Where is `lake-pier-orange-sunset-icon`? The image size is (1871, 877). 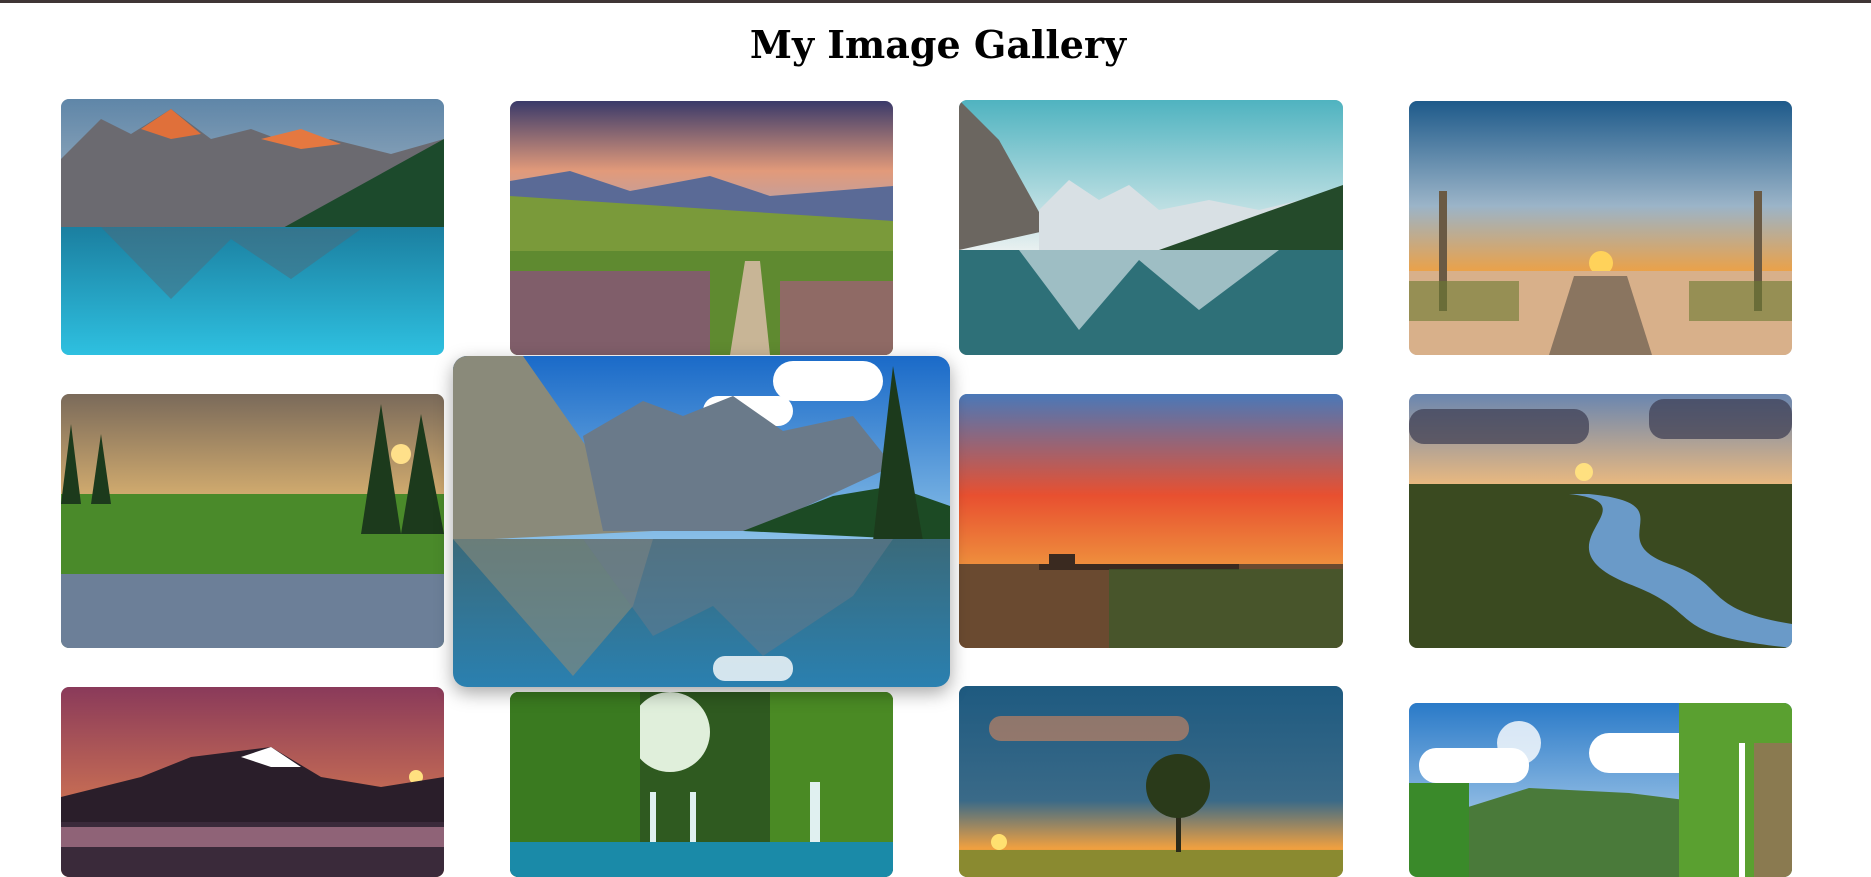
lake-pier-orange-sunset-icon is located at coordinates (1151, 521).